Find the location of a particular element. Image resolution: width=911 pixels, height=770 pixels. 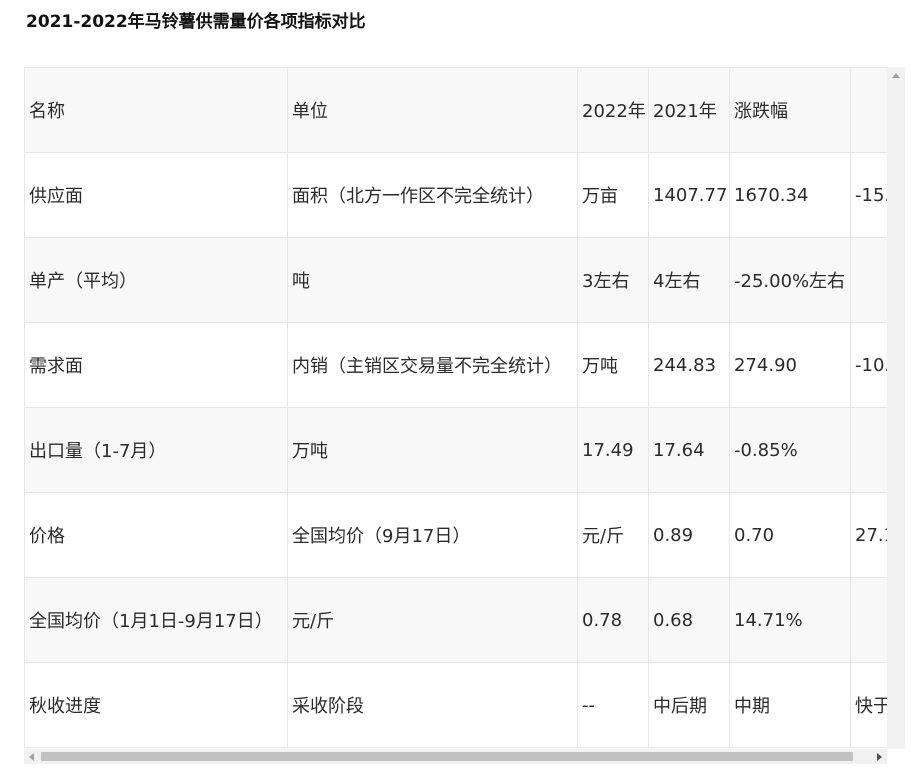

table-row: 需求面 内销（主销区交易量不完全统计） 万吨 244.83 274.90 -10. is located at coordinates (455, 365).